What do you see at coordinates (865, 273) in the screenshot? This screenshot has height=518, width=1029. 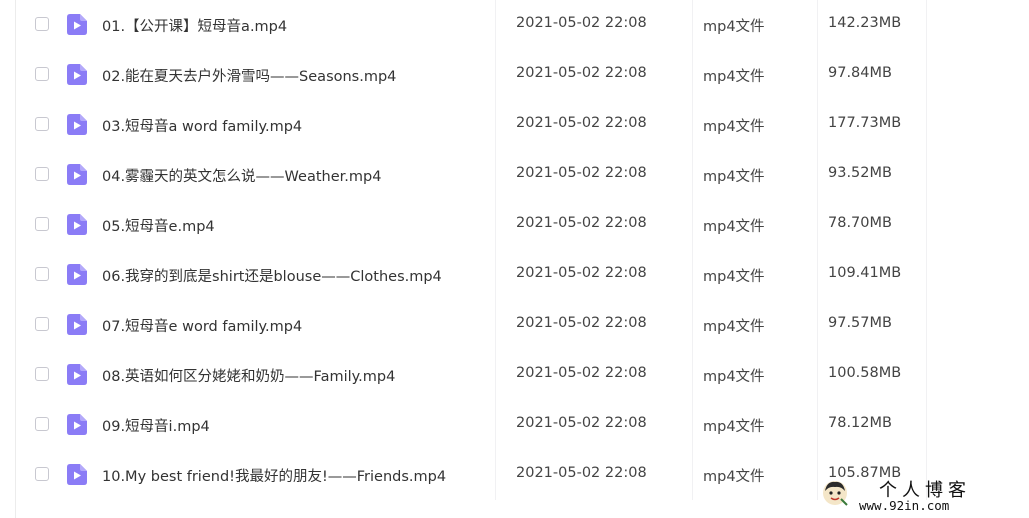 I see `file-size: 109.41MB` at bounding box center [865, 273].